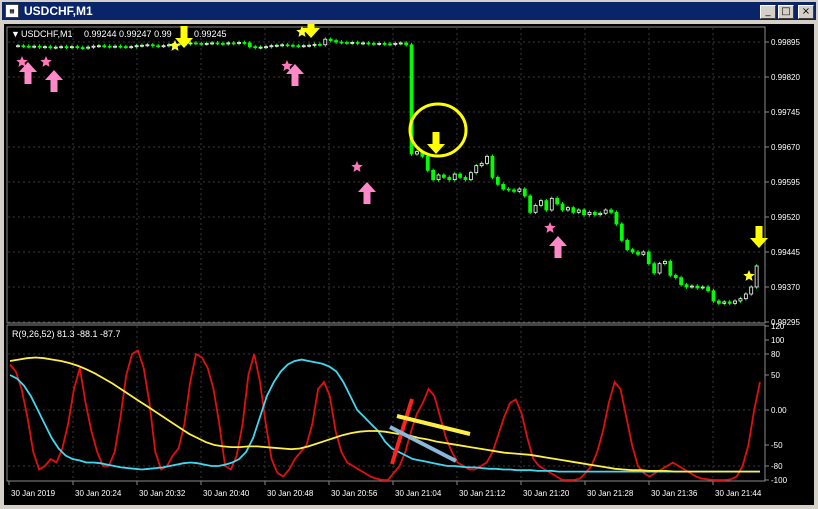  What do you see at coordinates (409, 11) in the screenshot?
I see `title-bar: ▦ USDCHF,M1 _ □ ×` at bounding box center [409, 11].